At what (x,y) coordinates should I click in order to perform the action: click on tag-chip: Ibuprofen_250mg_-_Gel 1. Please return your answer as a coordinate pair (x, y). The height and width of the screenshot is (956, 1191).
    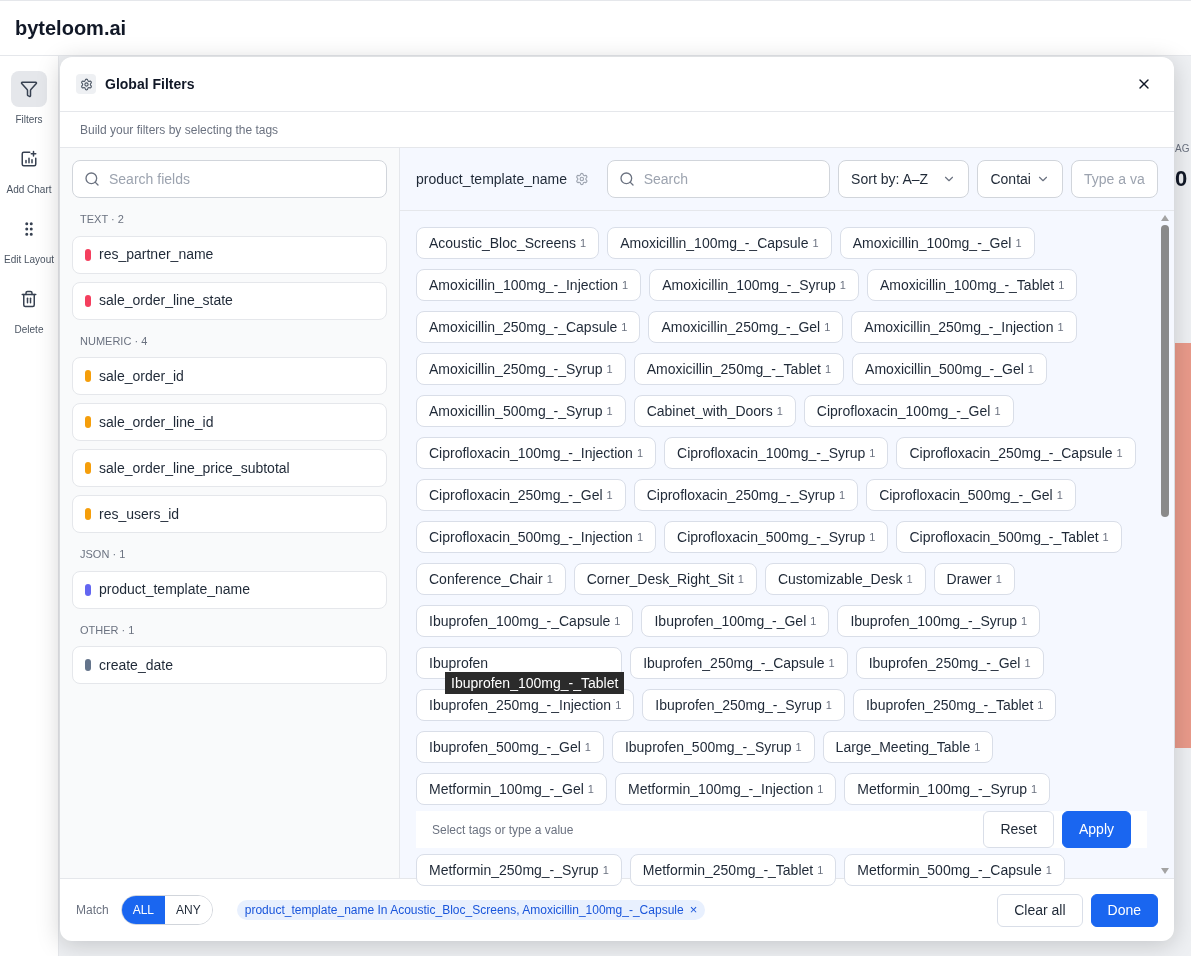
    Looking at the image, I should click on (949, 663).